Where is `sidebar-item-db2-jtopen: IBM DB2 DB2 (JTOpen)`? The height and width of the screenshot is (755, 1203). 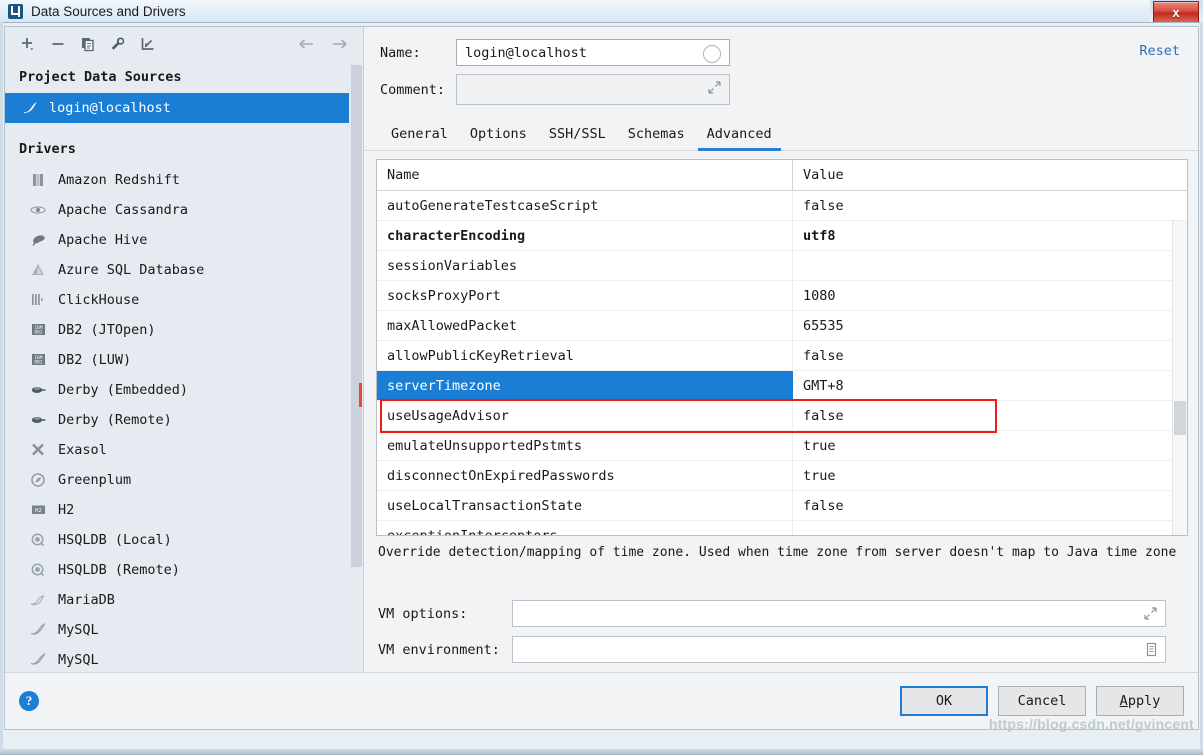
sidebar-item-db2-jtopen: IBM DB2 DB2 (JTOpen) is located at coordinates (184, 330).